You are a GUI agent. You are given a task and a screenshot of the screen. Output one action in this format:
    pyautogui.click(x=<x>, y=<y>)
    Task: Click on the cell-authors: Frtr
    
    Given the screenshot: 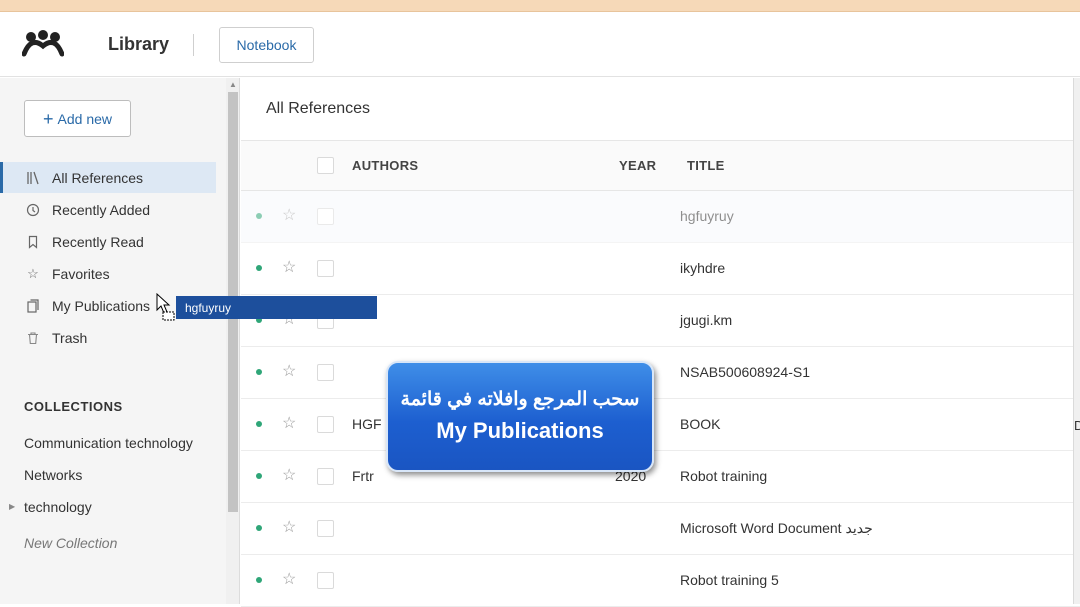 What is the action you would take?
    pyautogui.click(x=363, y=476)
    